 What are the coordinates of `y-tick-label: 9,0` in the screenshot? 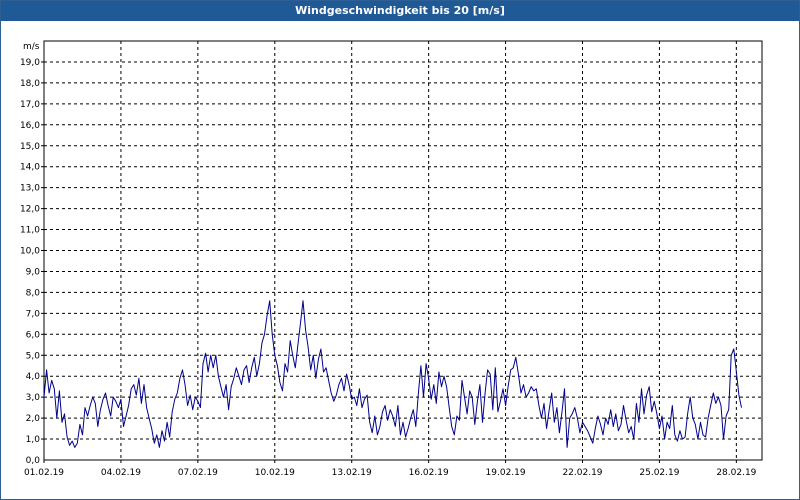 It's located at (33, 272).